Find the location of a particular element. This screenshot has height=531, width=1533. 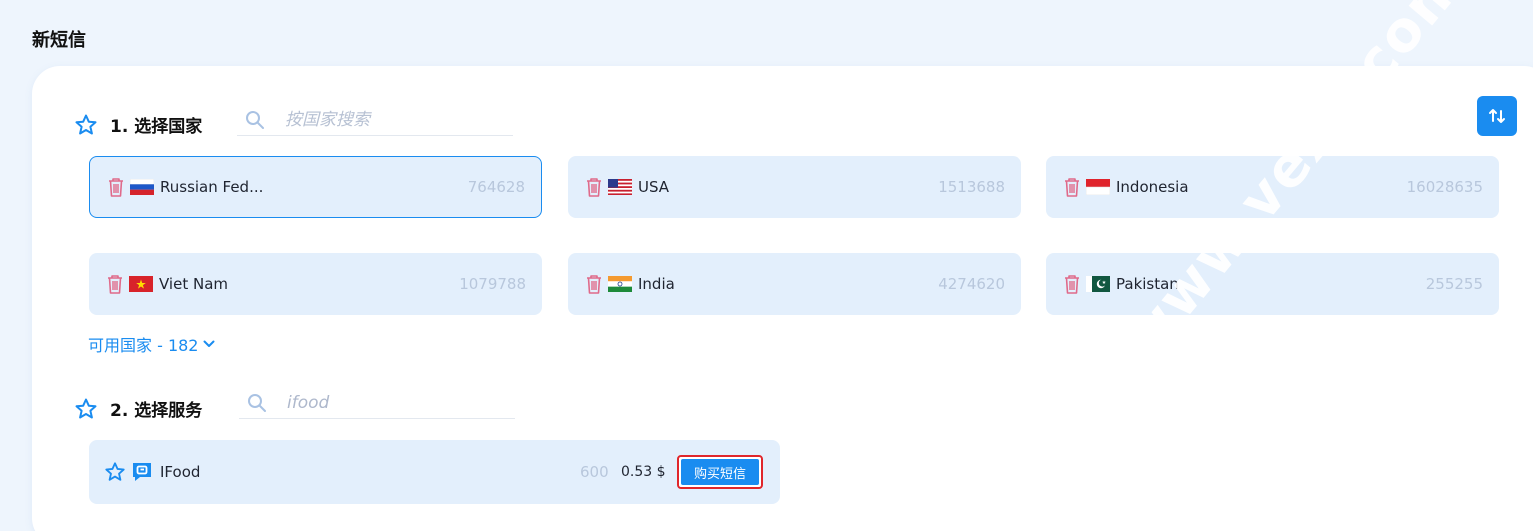

pakistan-flag-icon is located at coordinates (1098, 284).